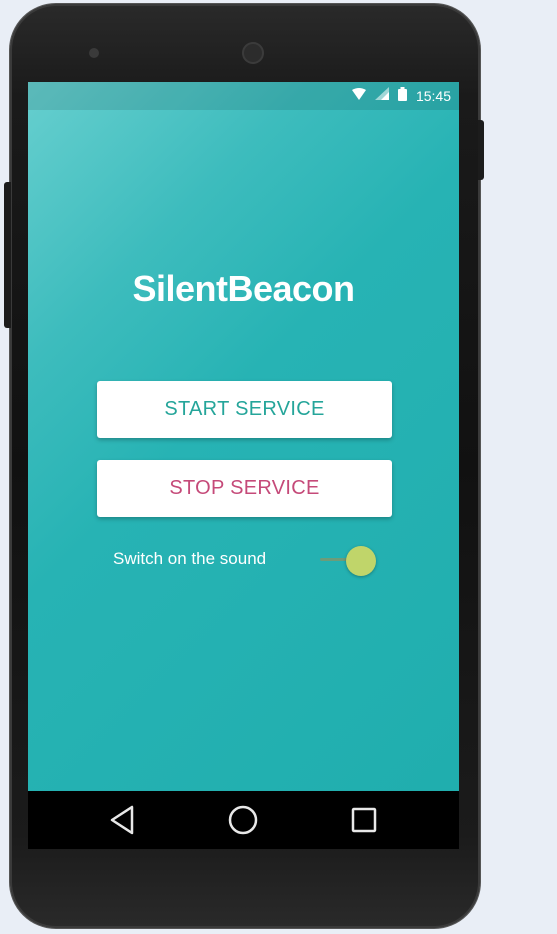 The image size is (557, 934). I want to click on earpiece-speaker, so click(253, 53).